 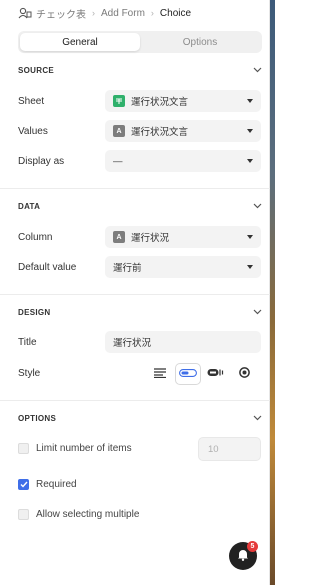 What do you see at coordinates (23, 484) in the screenshot?
I see `required-checkbox` at bounding box center [23, 484].